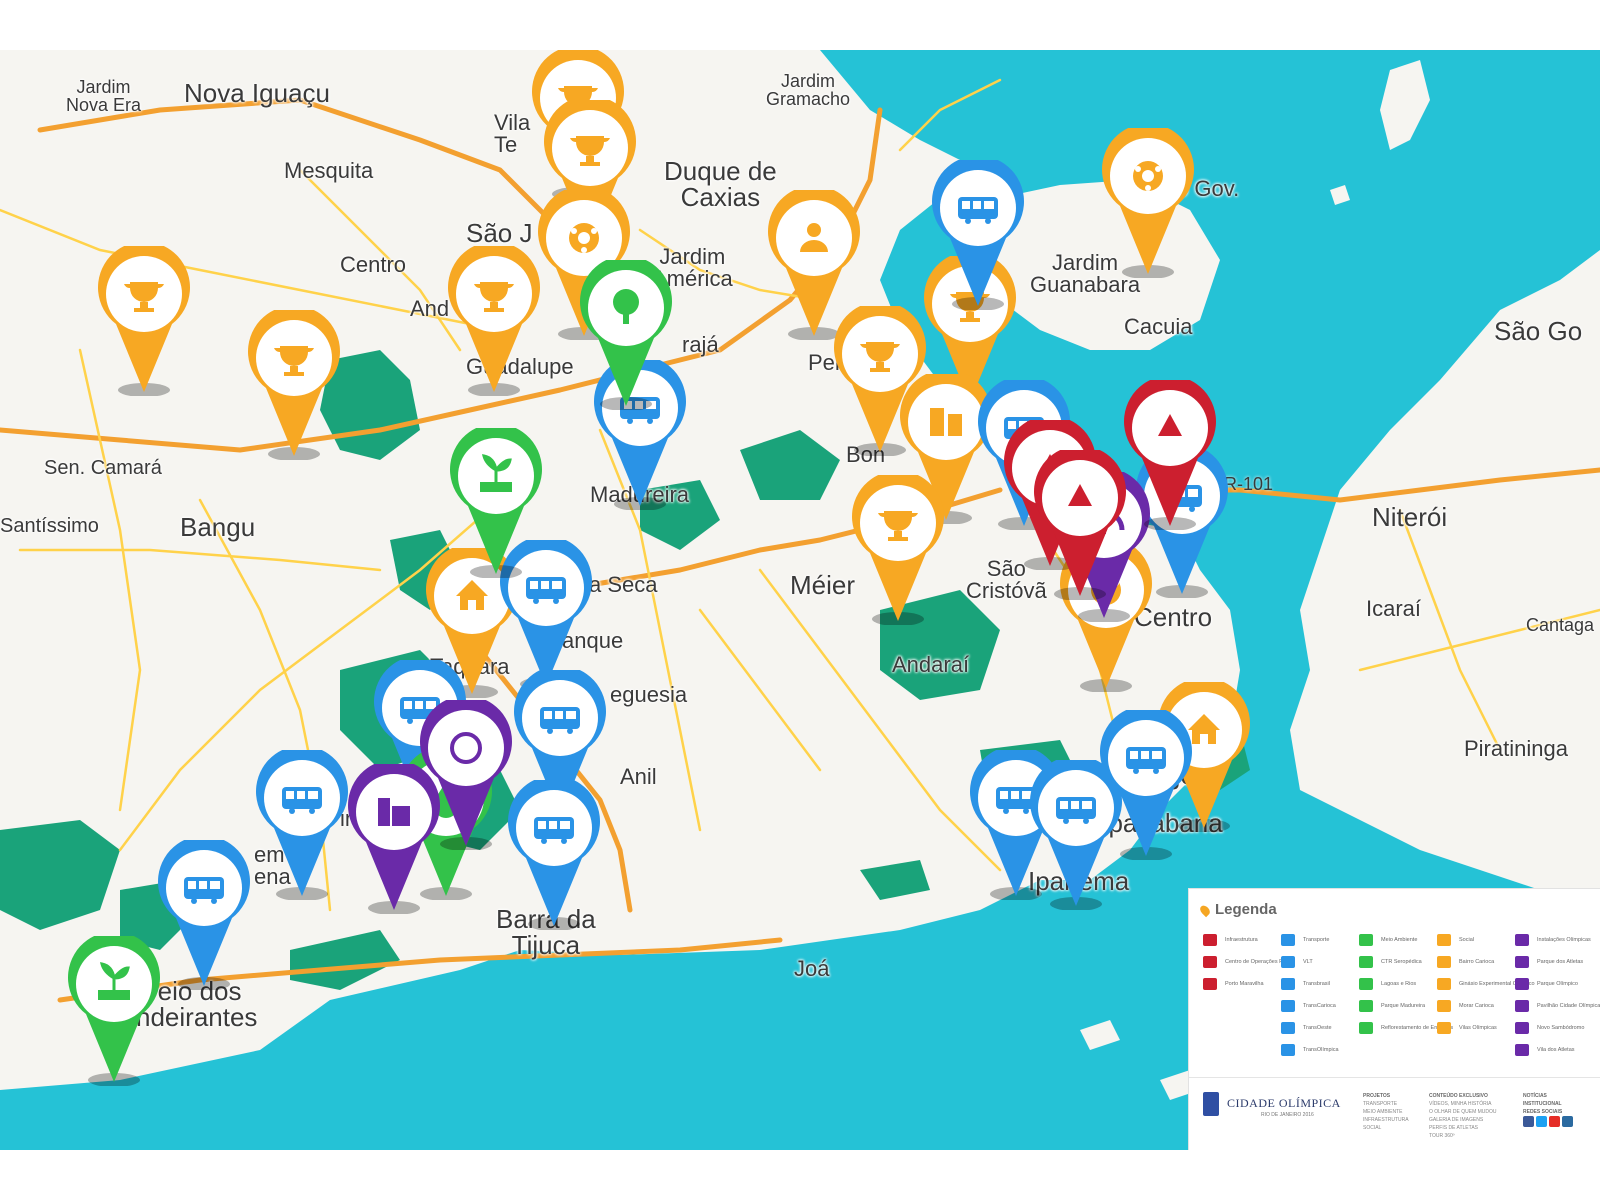 The height and width of the screenshot is (1200, 1600). I want to click on footer-link: PERFIS DE ATLETAS, so click(1463, 1128).